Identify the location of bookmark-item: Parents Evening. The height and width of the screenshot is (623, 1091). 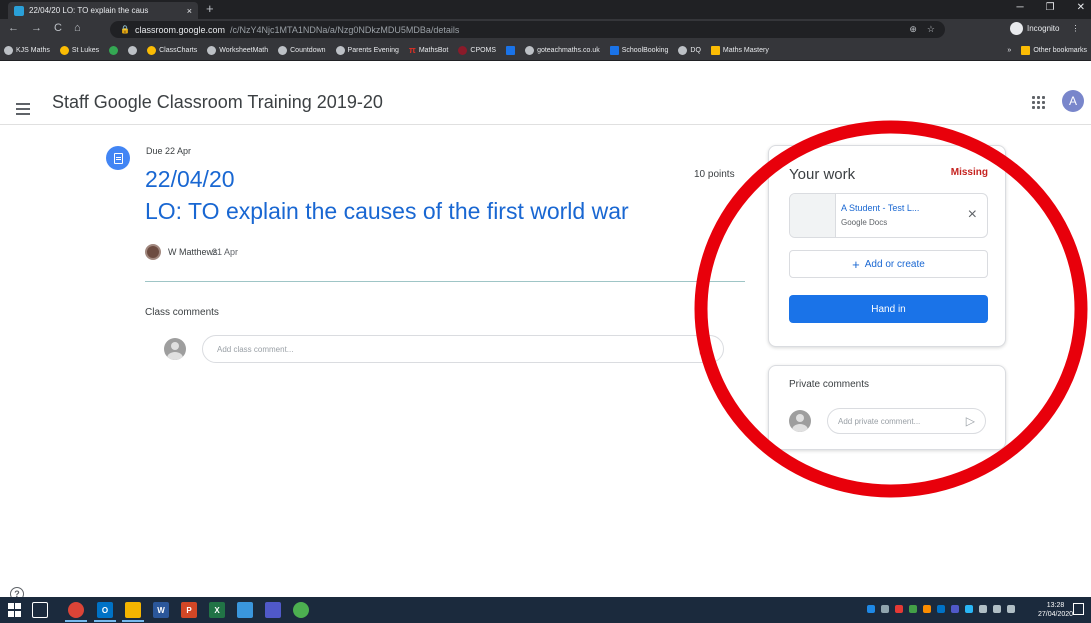
(367, 50).